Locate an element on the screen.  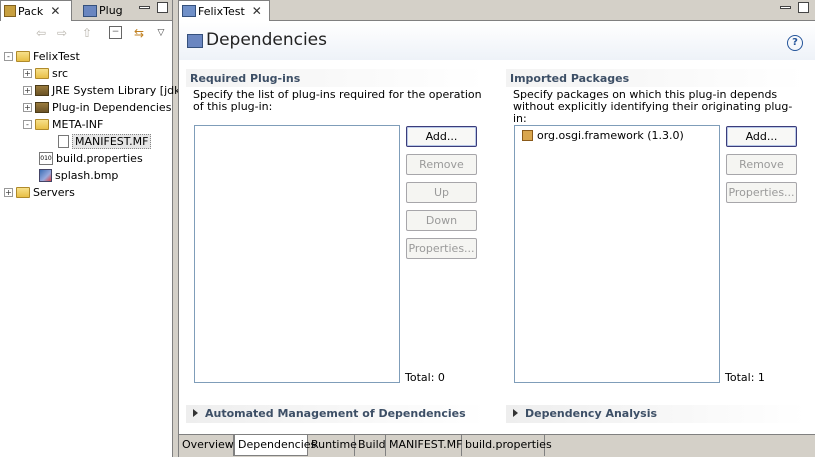
image-file-icon is located at coordinates (45, 175).